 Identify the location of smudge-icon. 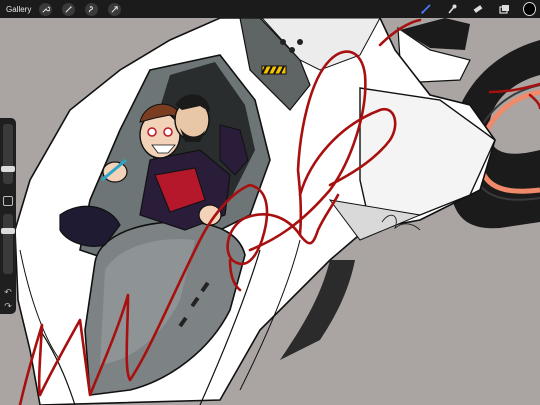
(451, 9).